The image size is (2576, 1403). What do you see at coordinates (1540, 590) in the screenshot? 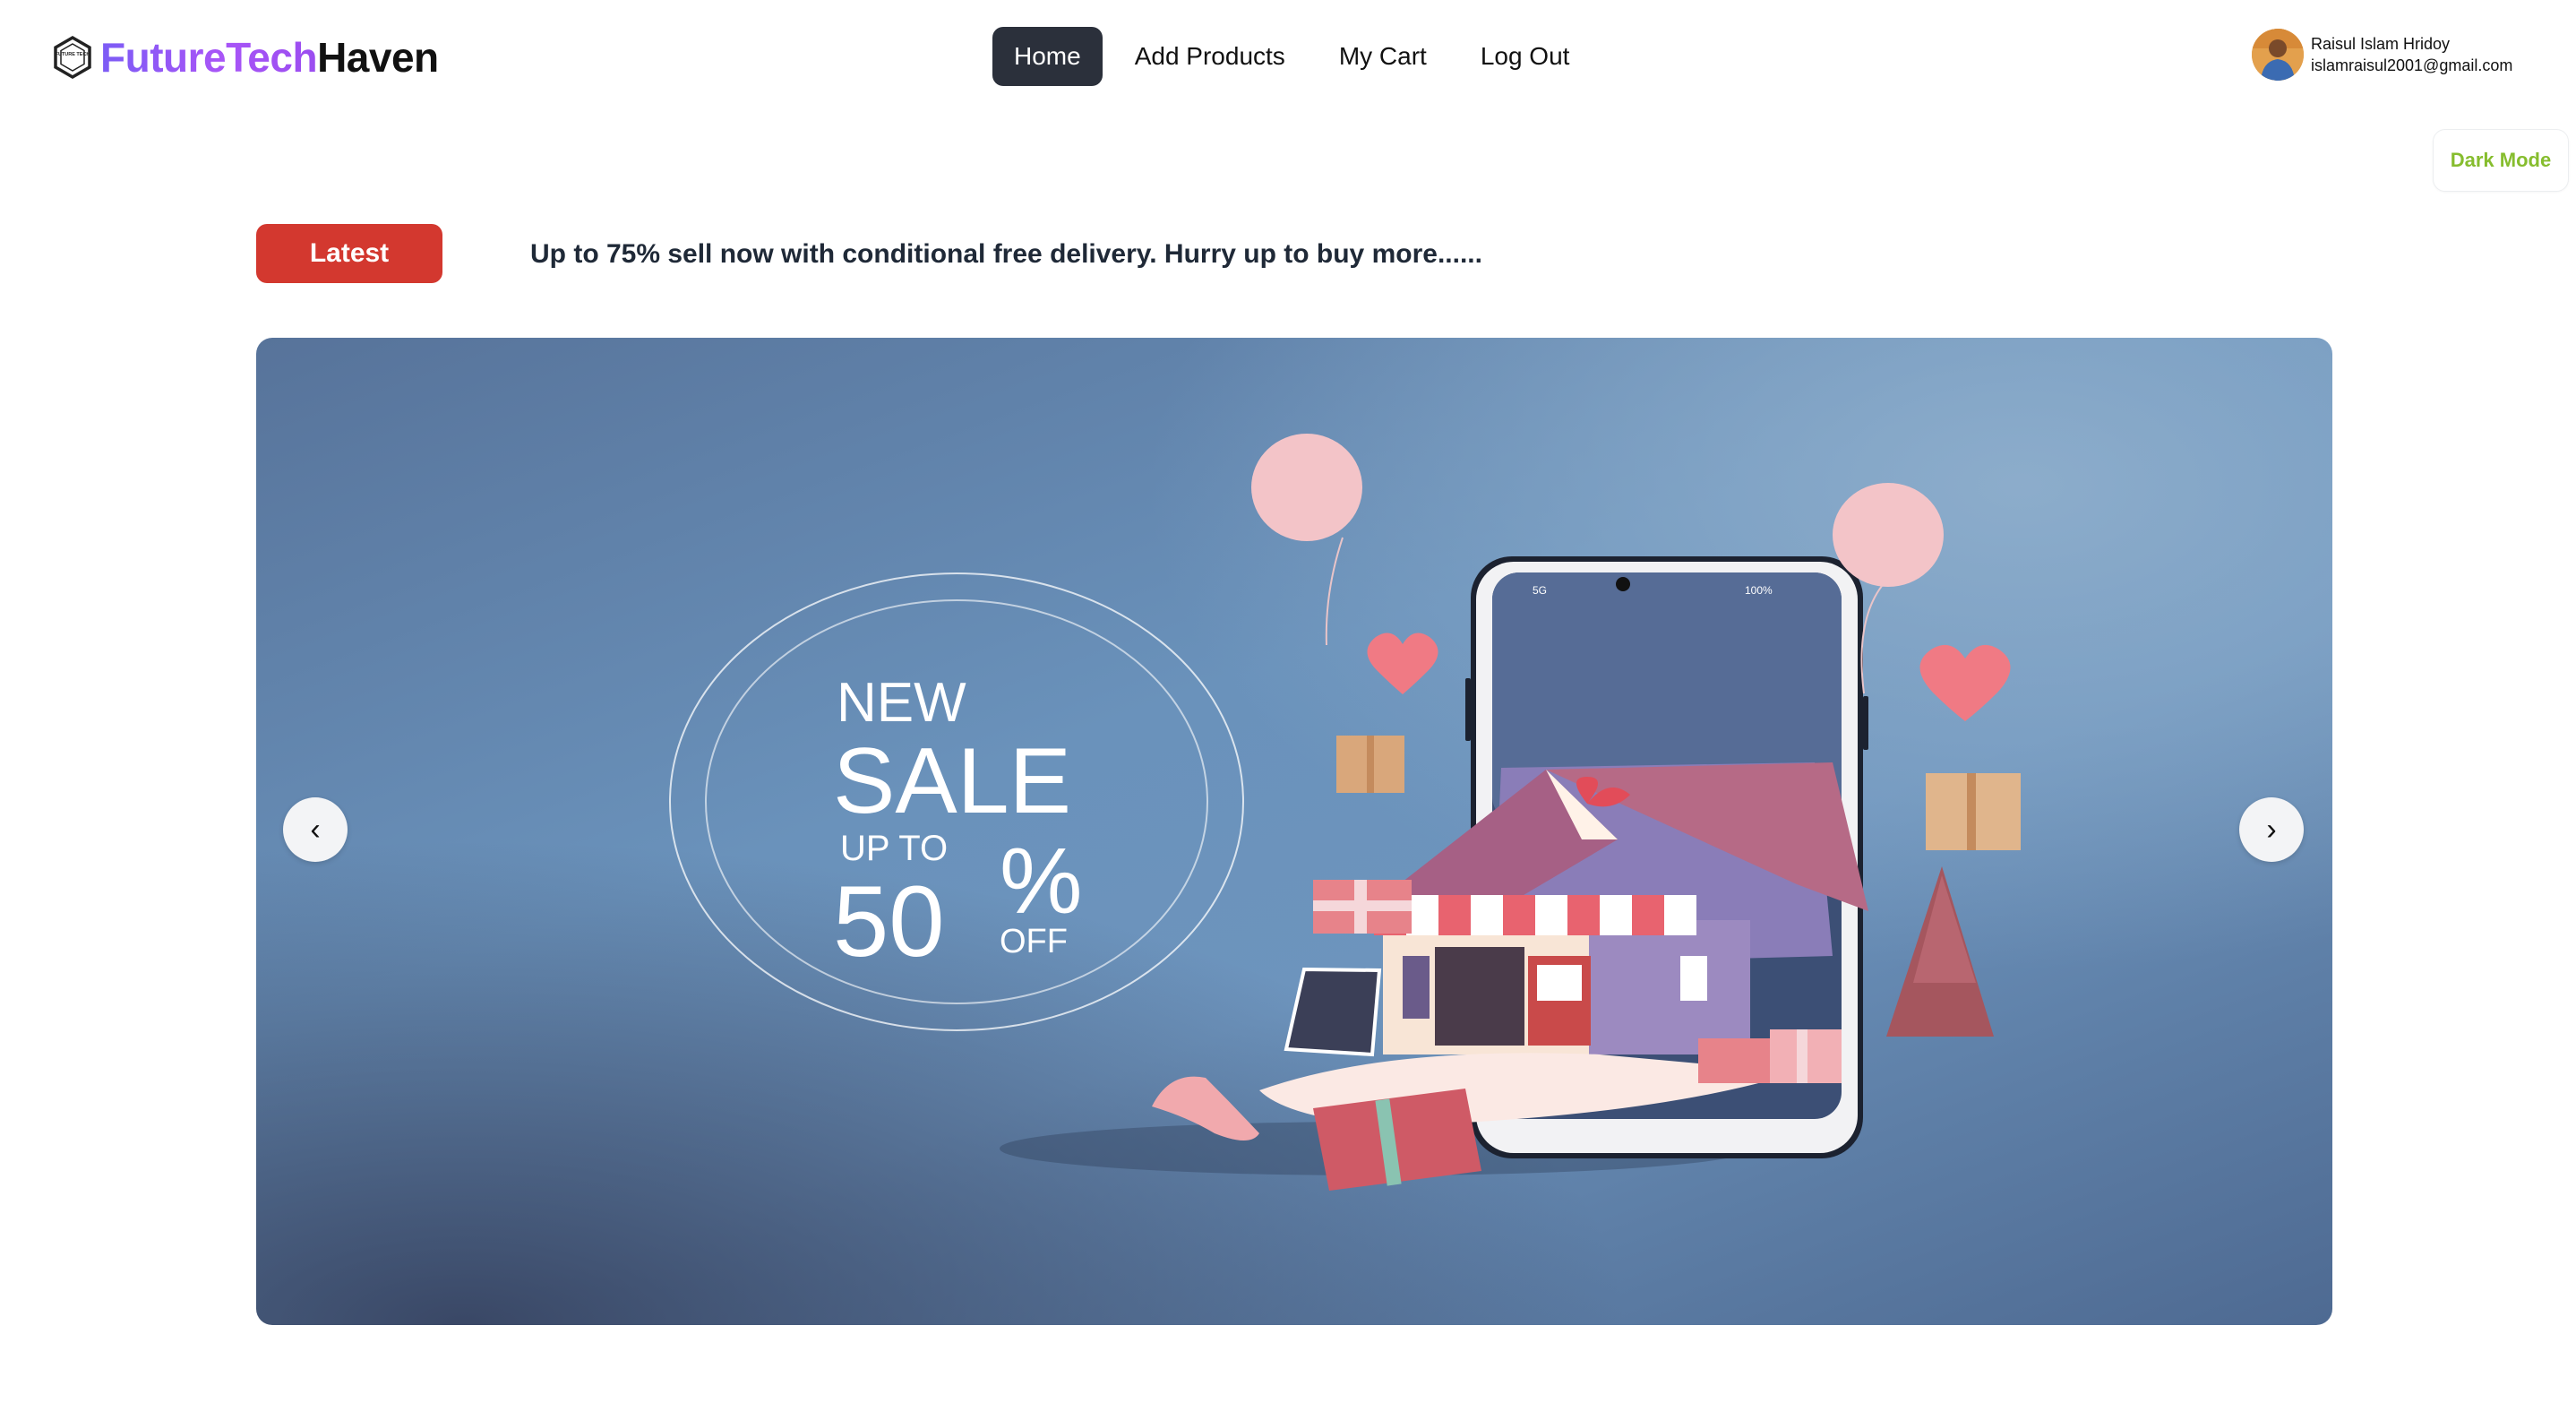
I see `phone-signal: 5G` at bounding box center [1540, 590].